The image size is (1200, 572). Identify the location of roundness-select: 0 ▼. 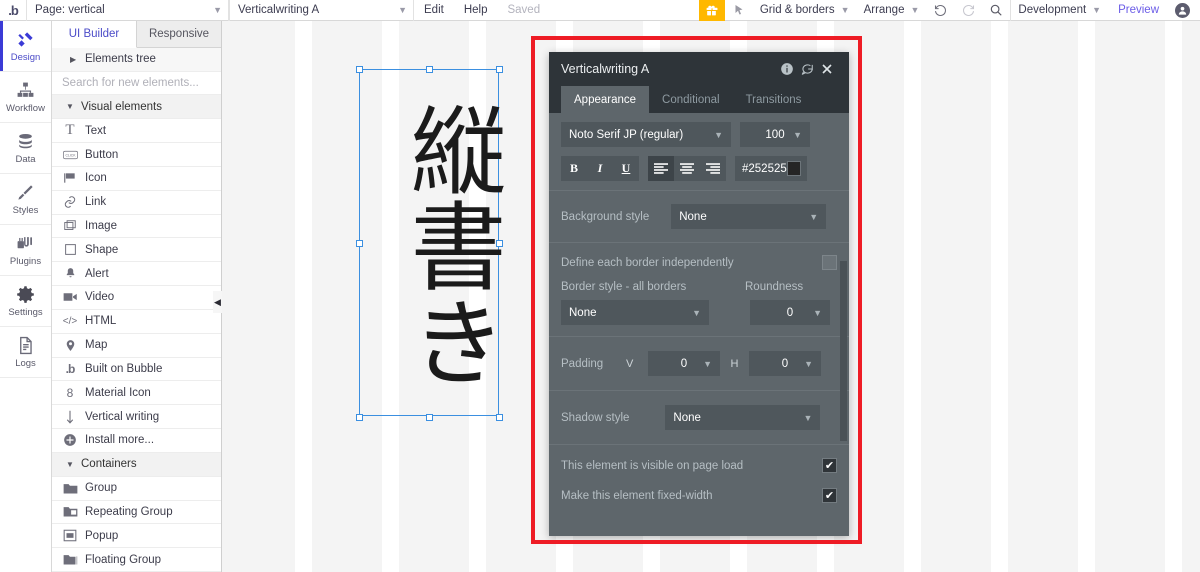
(790, 312).